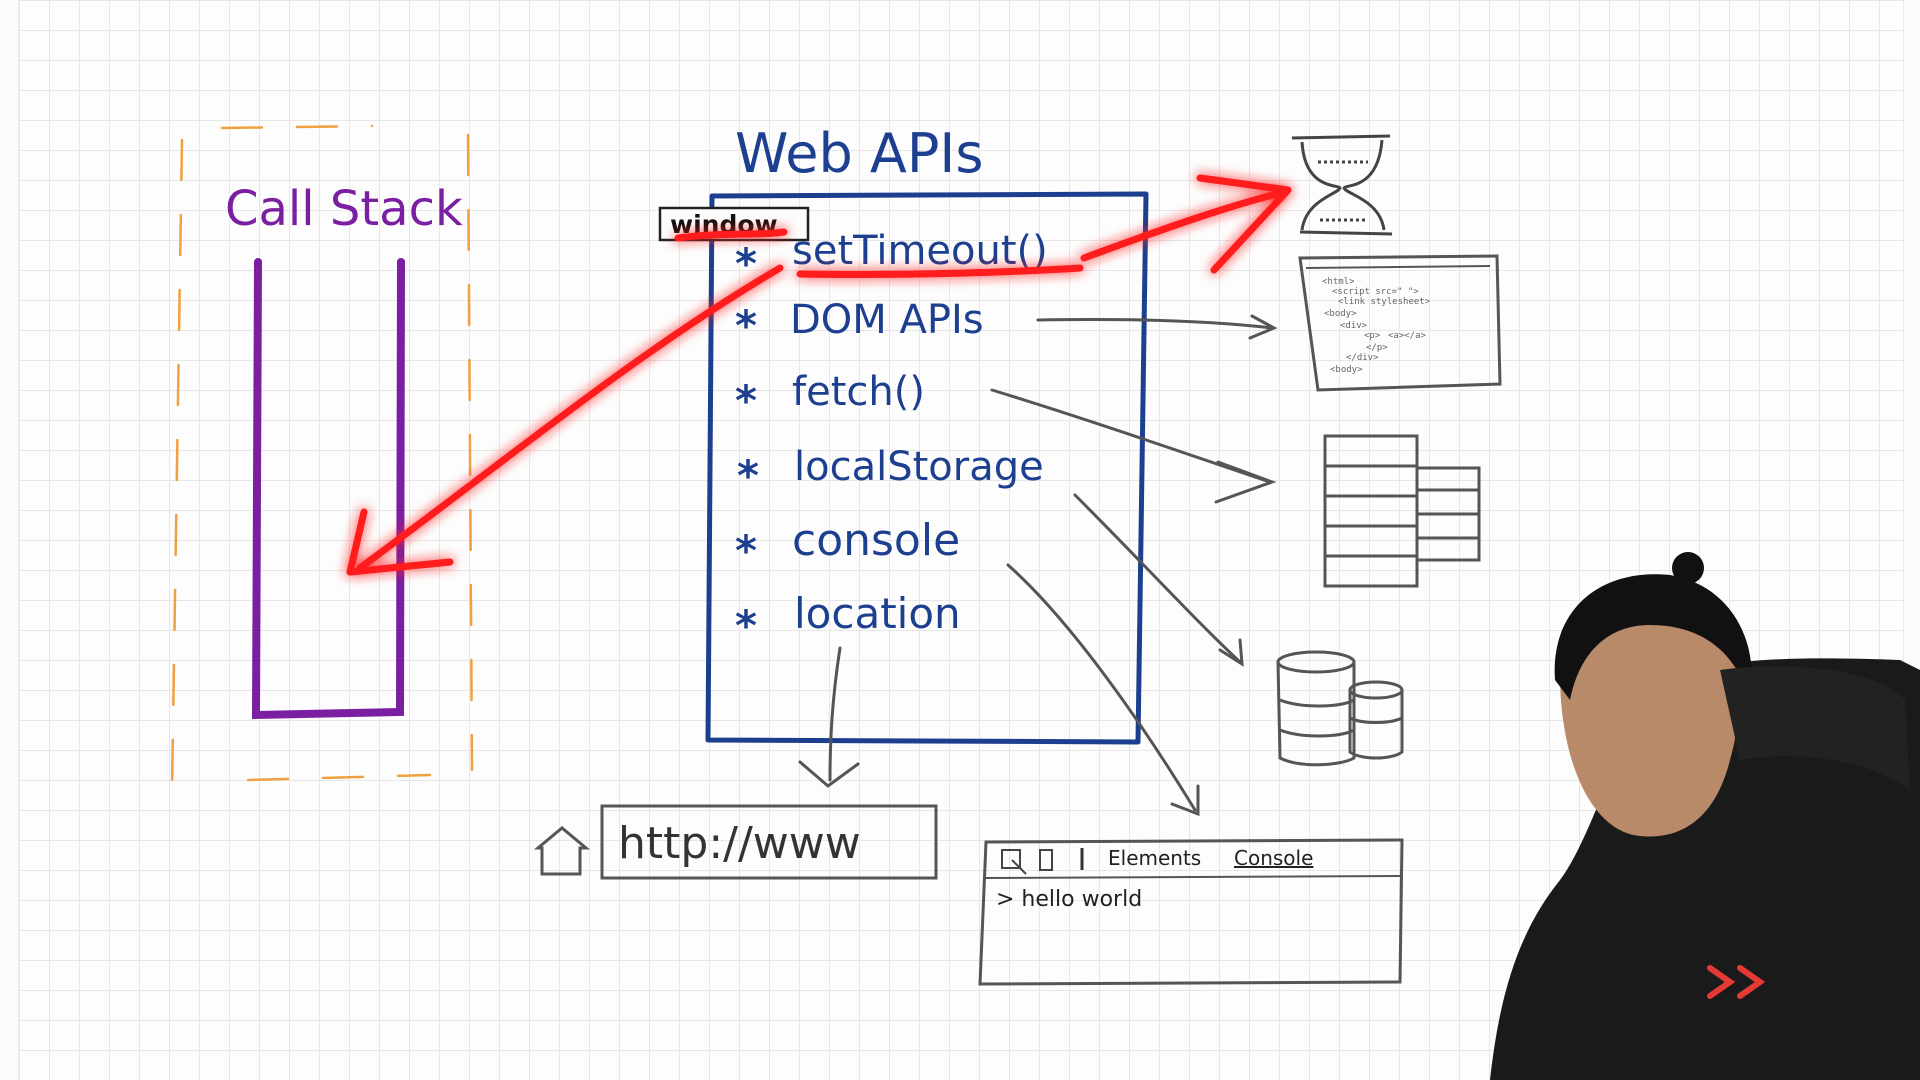 This screenshot has height=1080, width=1920. What do you see at coordinates (859, 153) in the screenshot?
I see `web-apis-title: Web APIs` at bounding box center [859, 153].